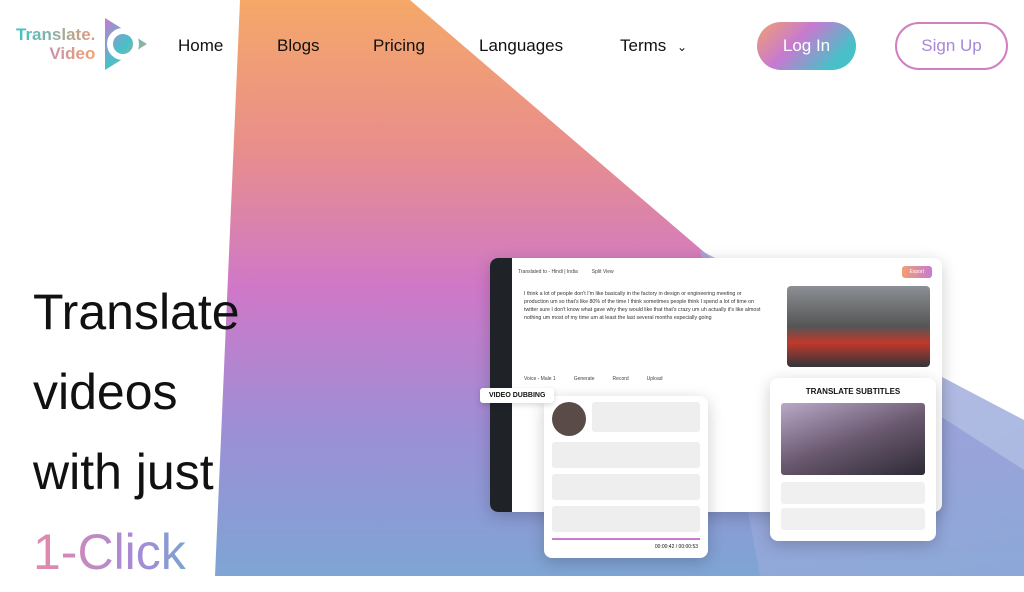 This screenshot has width=1024, height=592. I want to click on translate-subtitles-card: TRANSLATE SUBTITLES, so click(853, 459).